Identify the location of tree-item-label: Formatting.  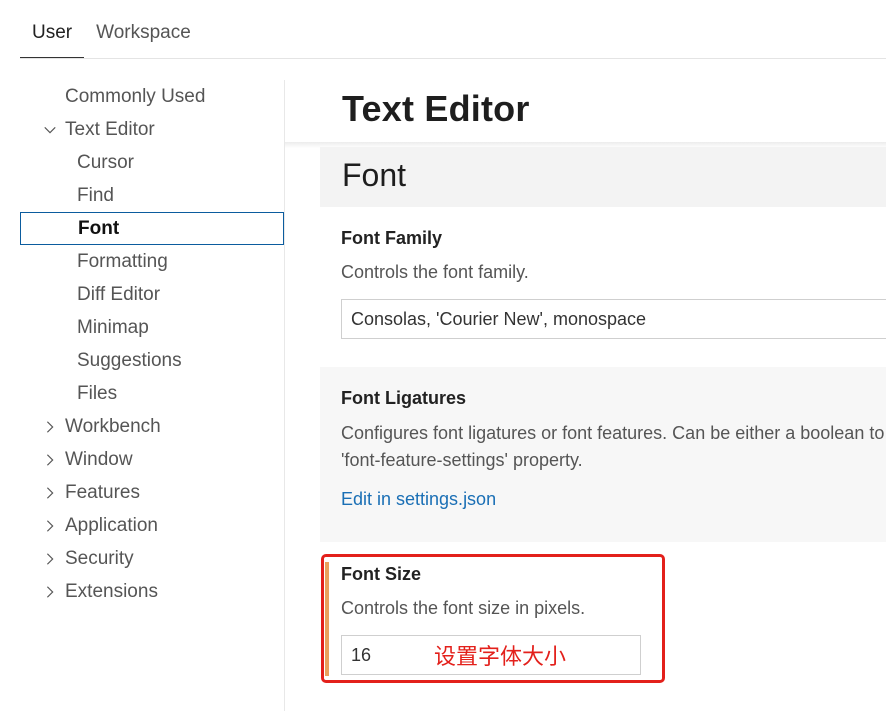
(122, 261).